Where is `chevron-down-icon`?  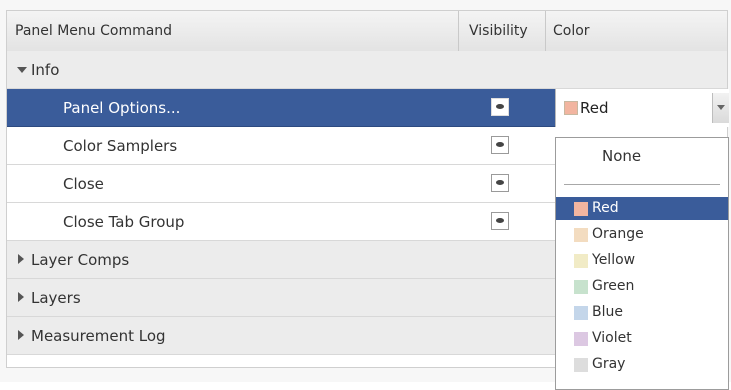
chevron-down-icon is located at coordinates (720, 108).